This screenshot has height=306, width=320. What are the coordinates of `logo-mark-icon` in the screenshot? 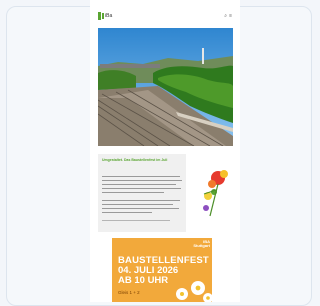 It's located at (99, 16).